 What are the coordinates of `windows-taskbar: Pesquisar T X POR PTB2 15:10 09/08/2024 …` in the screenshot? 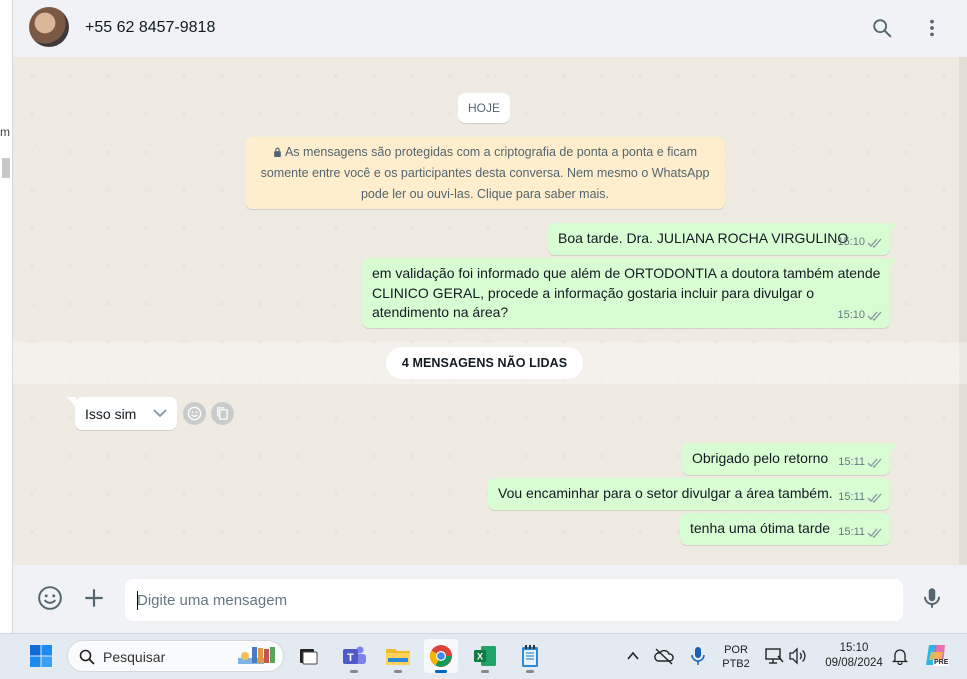 It's located at (483, 656).